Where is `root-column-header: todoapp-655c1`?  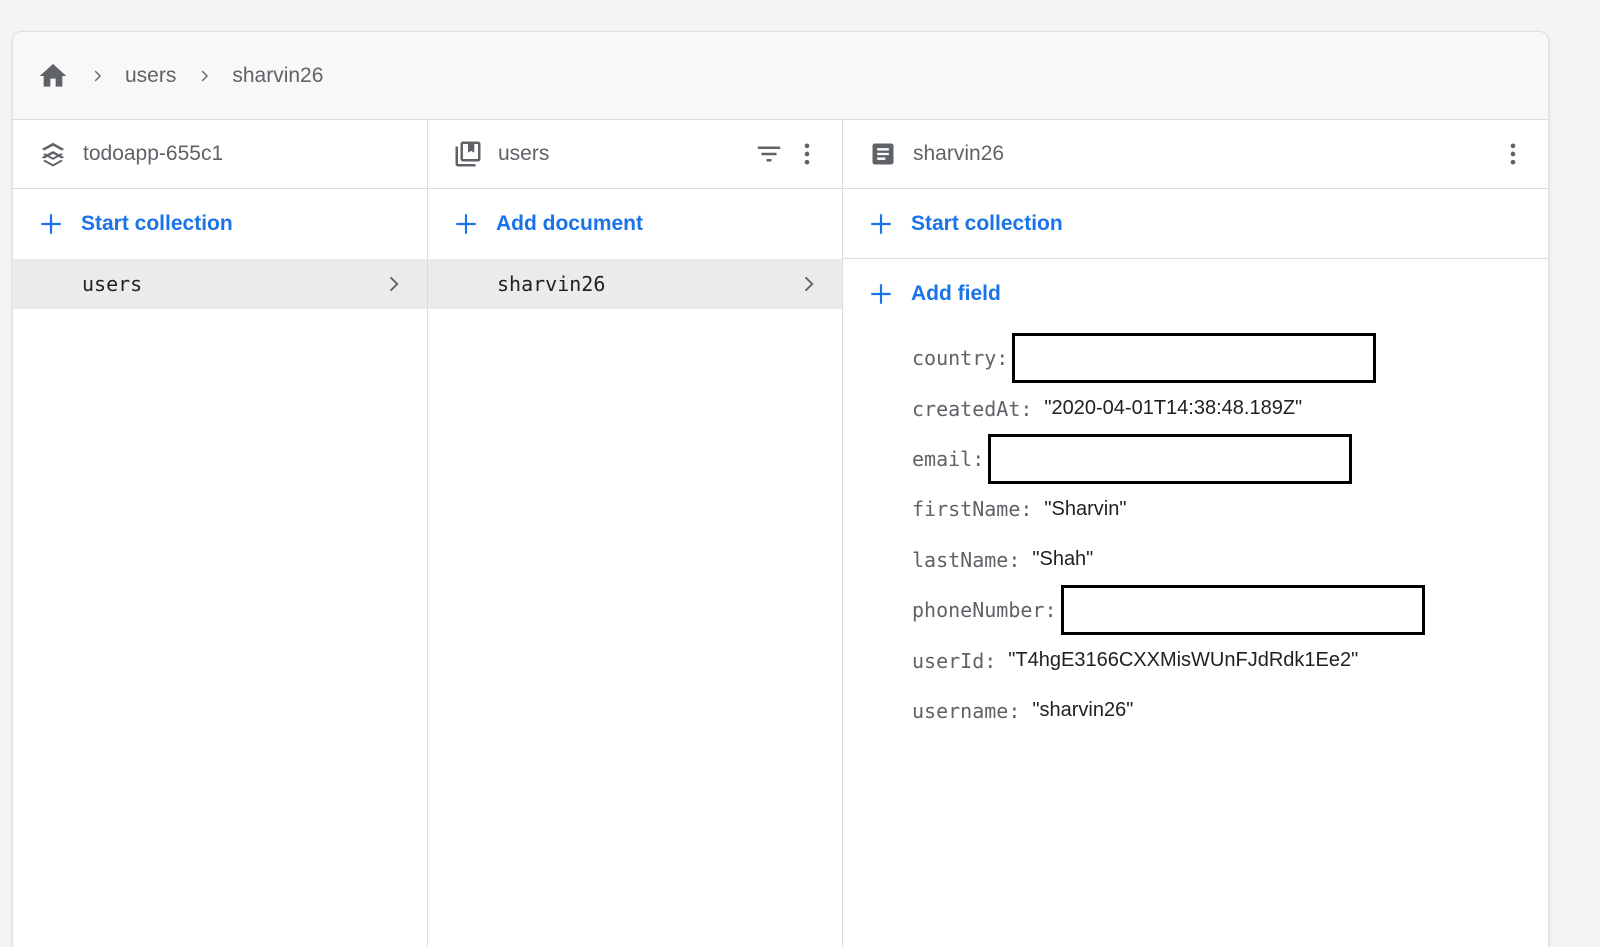
root-column-header: todoapp-655c1 is located at coordinates (220, 154).